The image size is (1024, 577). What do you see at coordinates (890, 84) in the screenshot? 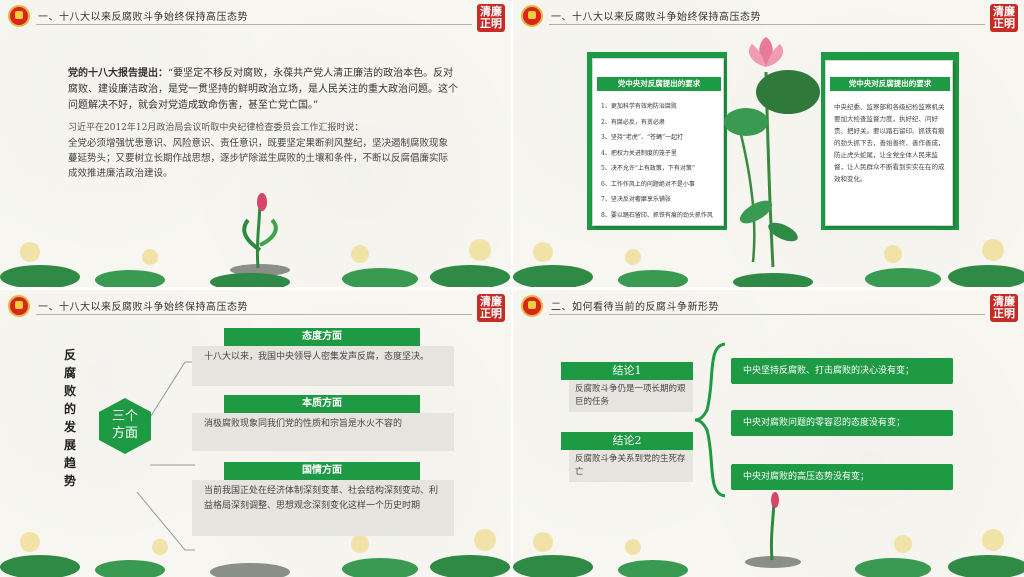
I see `right-card-title: 党中央对反腐提出的要求` at bounding box center [890, 84].